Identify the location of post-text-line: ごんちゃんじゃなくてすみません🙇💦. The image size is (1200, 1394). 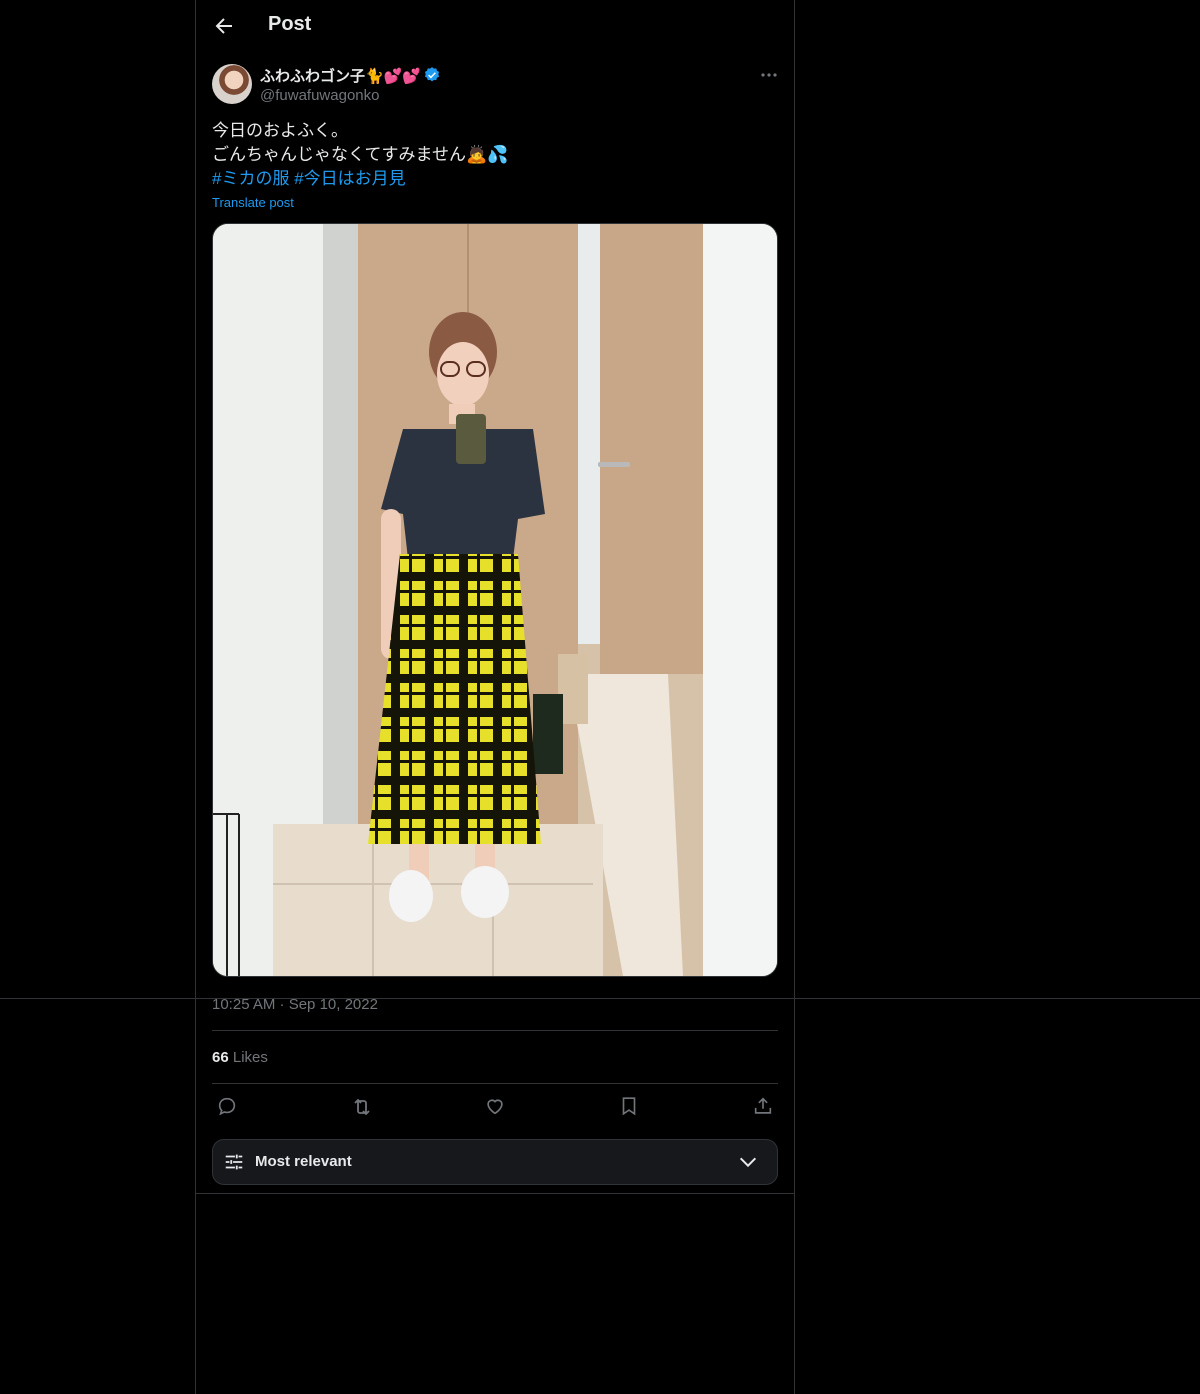
(360, 154).